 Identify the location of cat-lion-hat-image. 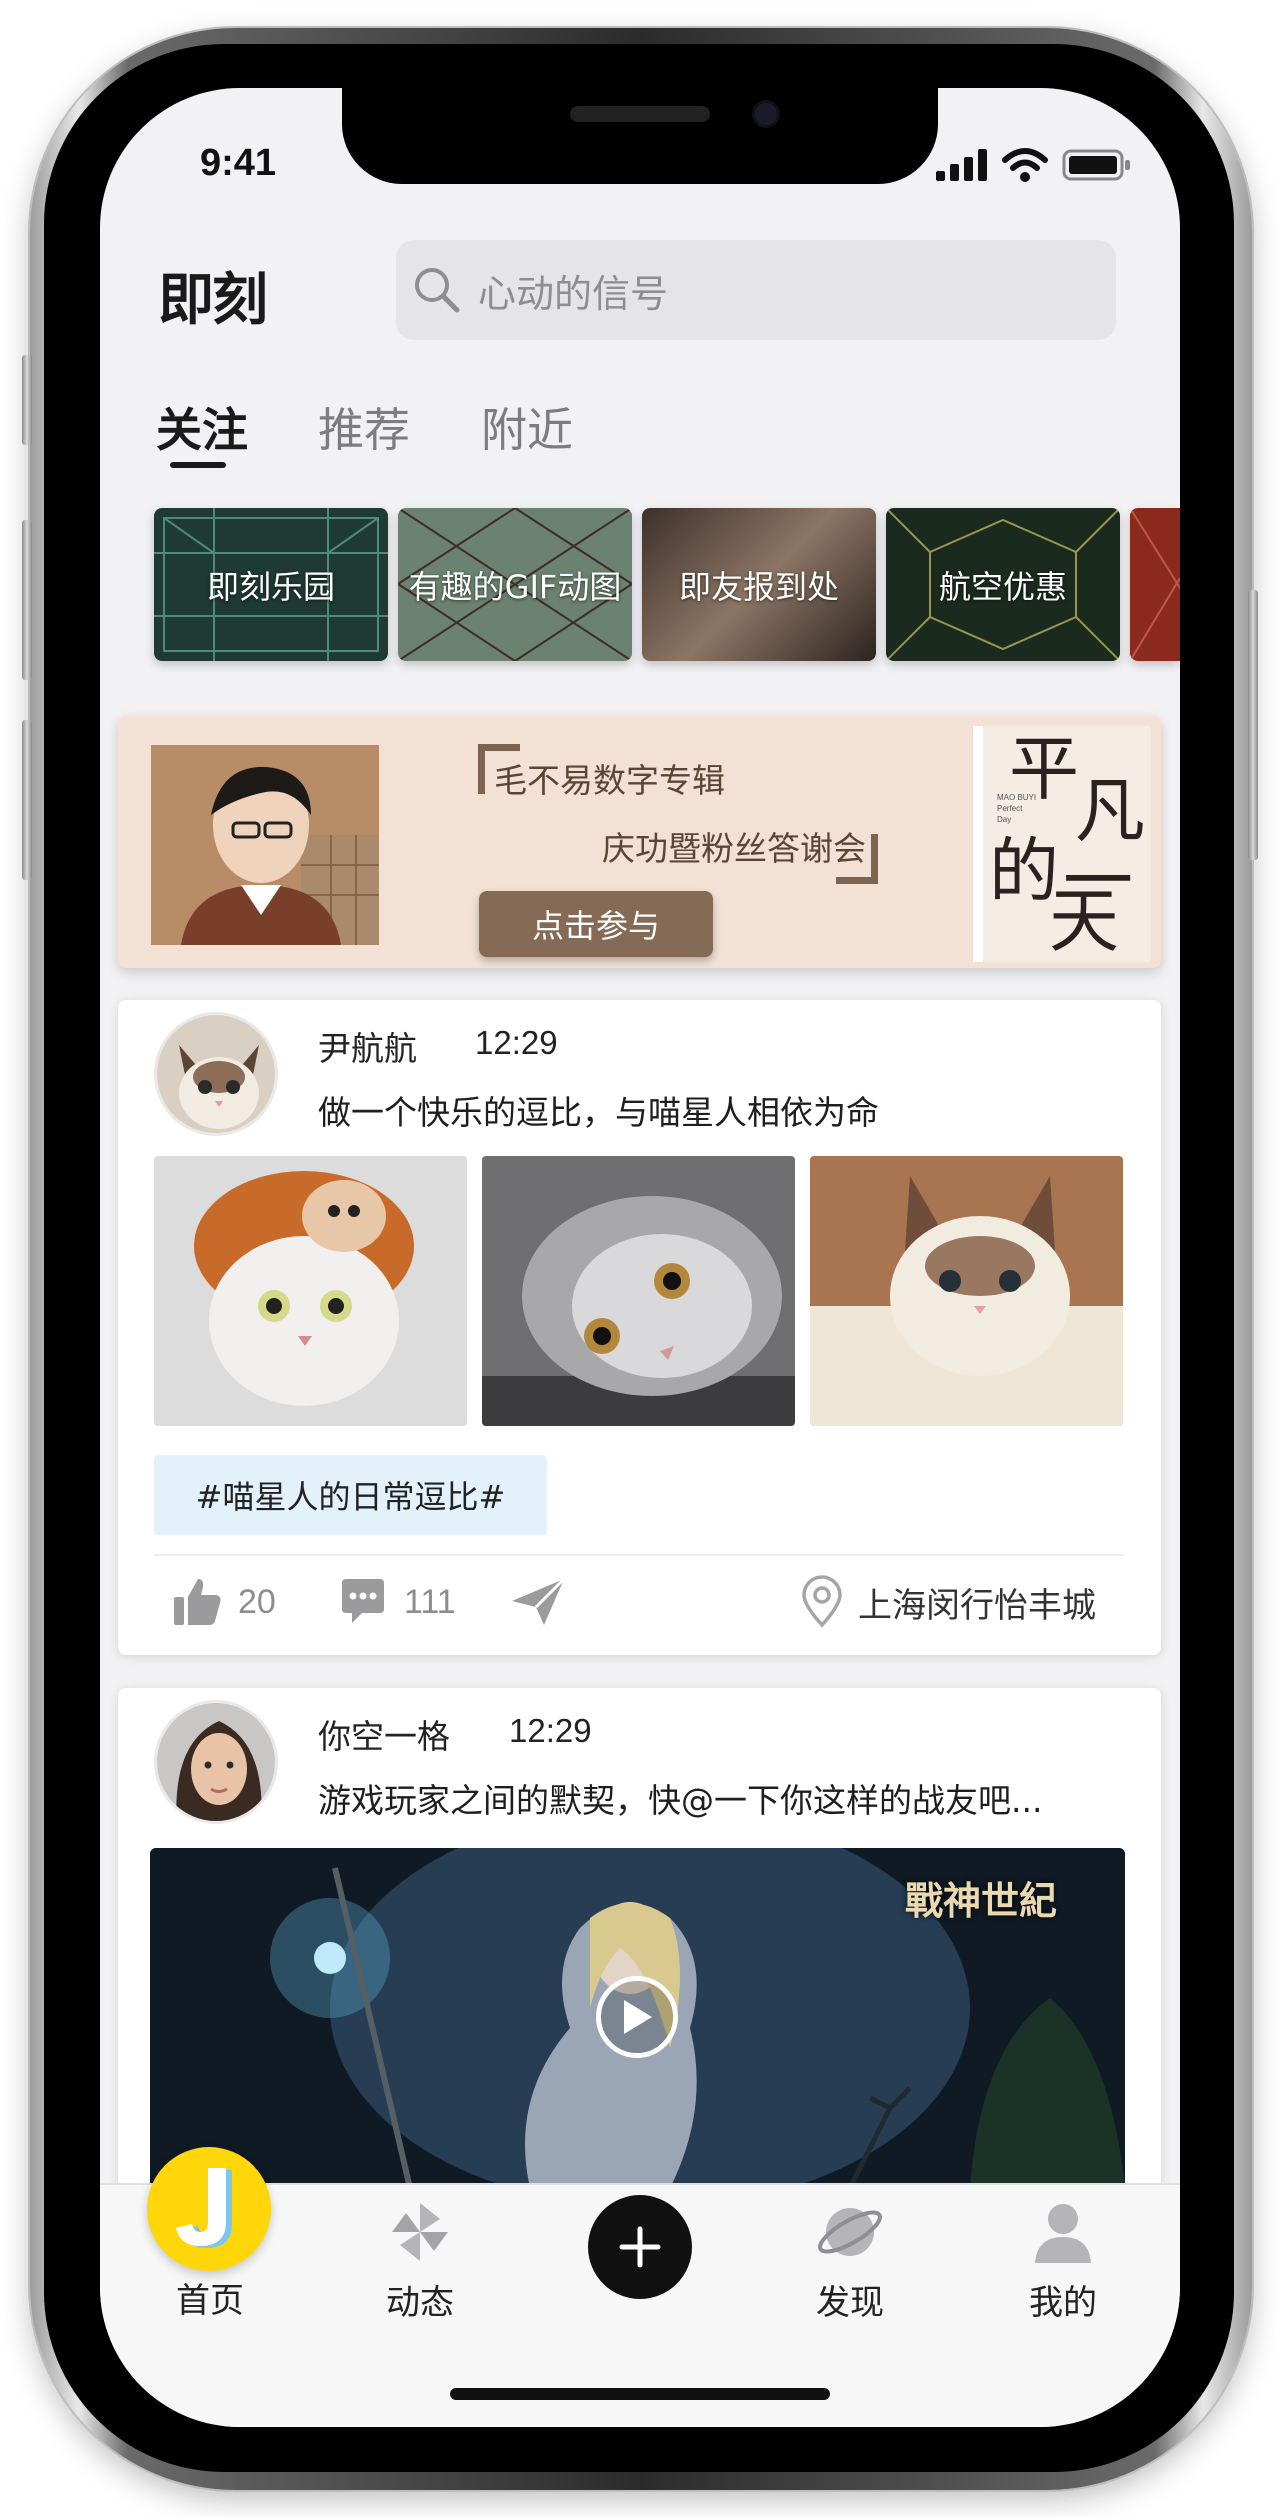
(310, 1291).